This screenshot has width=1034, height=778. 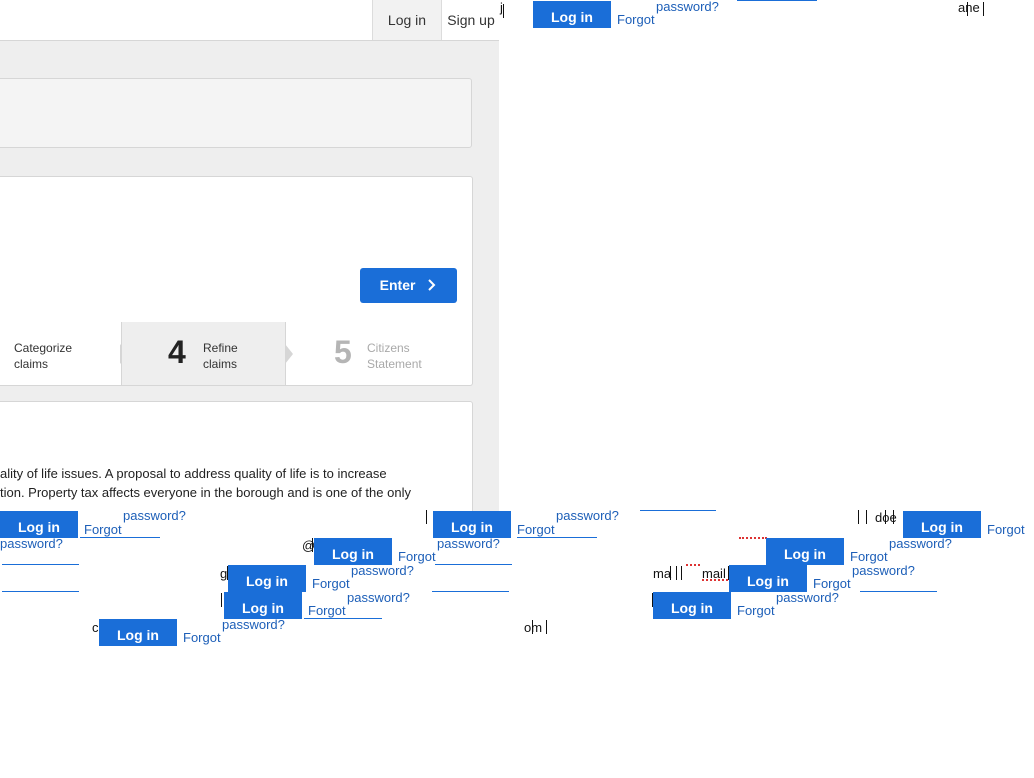 What do you see at coordinates (388, 348) in the screenshot?
I see `step-label-line1: Citizens` at bounding box center [388, 348].